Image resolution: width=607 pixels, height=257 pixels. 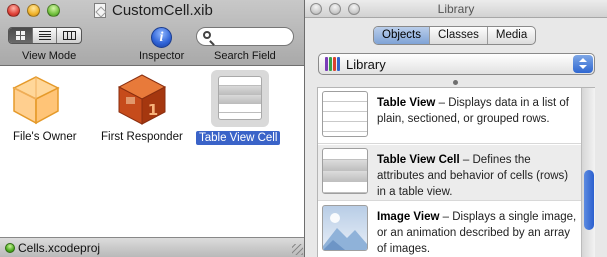 I want to click on library-books-icon, so click(x=333, y=64).